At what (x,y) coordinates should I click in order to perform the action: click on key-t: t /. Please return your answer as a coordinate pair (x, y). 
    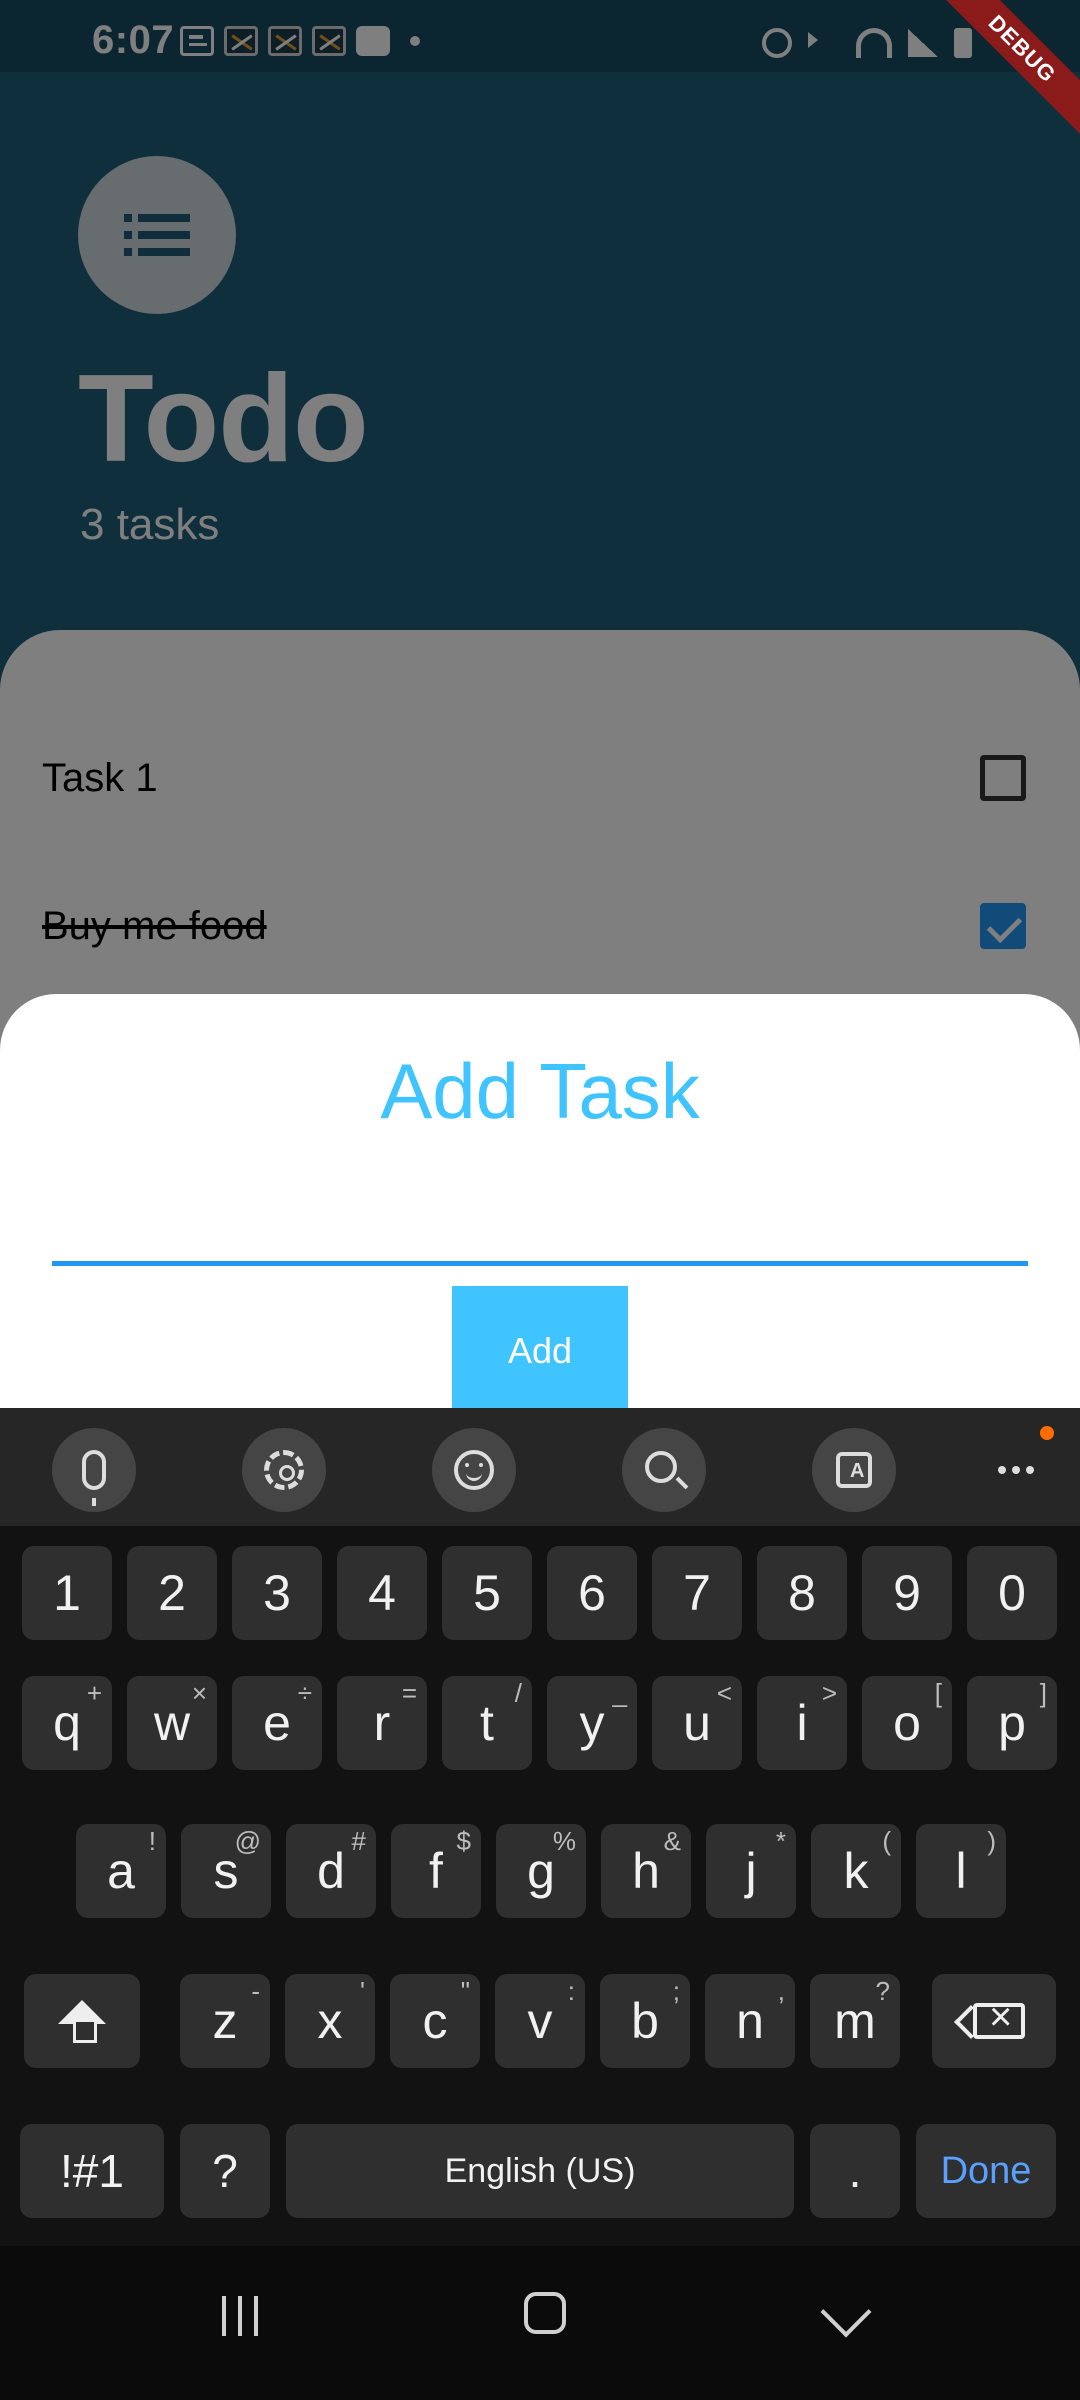
    Looking at the image, I should click on (487, 1723).